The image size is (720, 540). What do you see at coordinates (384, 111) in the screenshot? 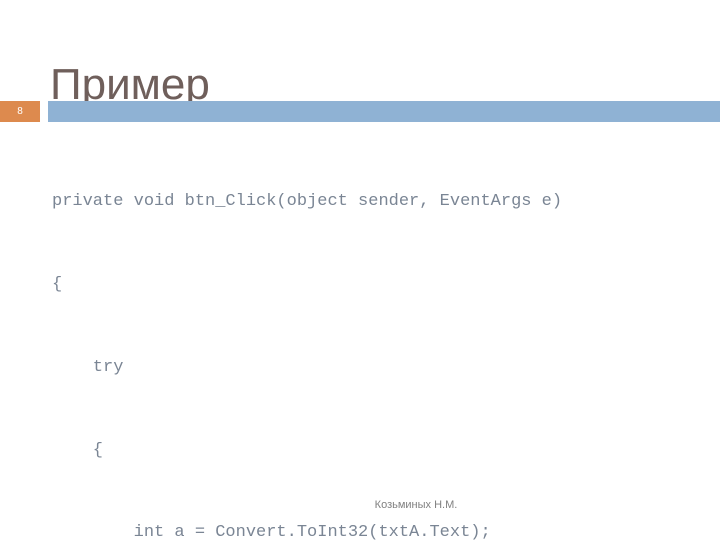
I see `divider-bar` at bounding box center [384, 111].